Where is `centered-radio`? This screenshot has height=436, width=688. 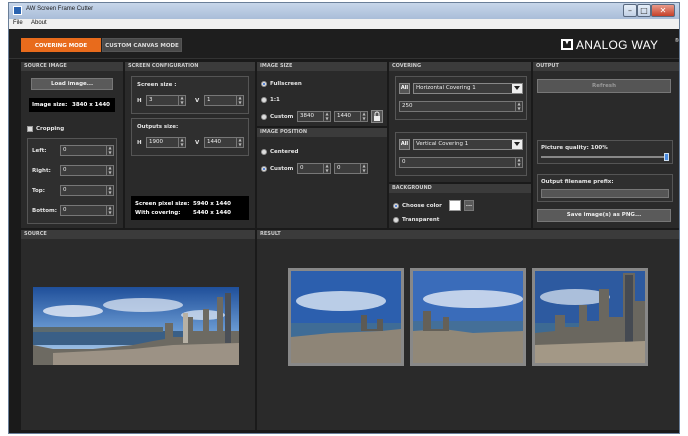 centered-radio is located at coordinates (264, 152).